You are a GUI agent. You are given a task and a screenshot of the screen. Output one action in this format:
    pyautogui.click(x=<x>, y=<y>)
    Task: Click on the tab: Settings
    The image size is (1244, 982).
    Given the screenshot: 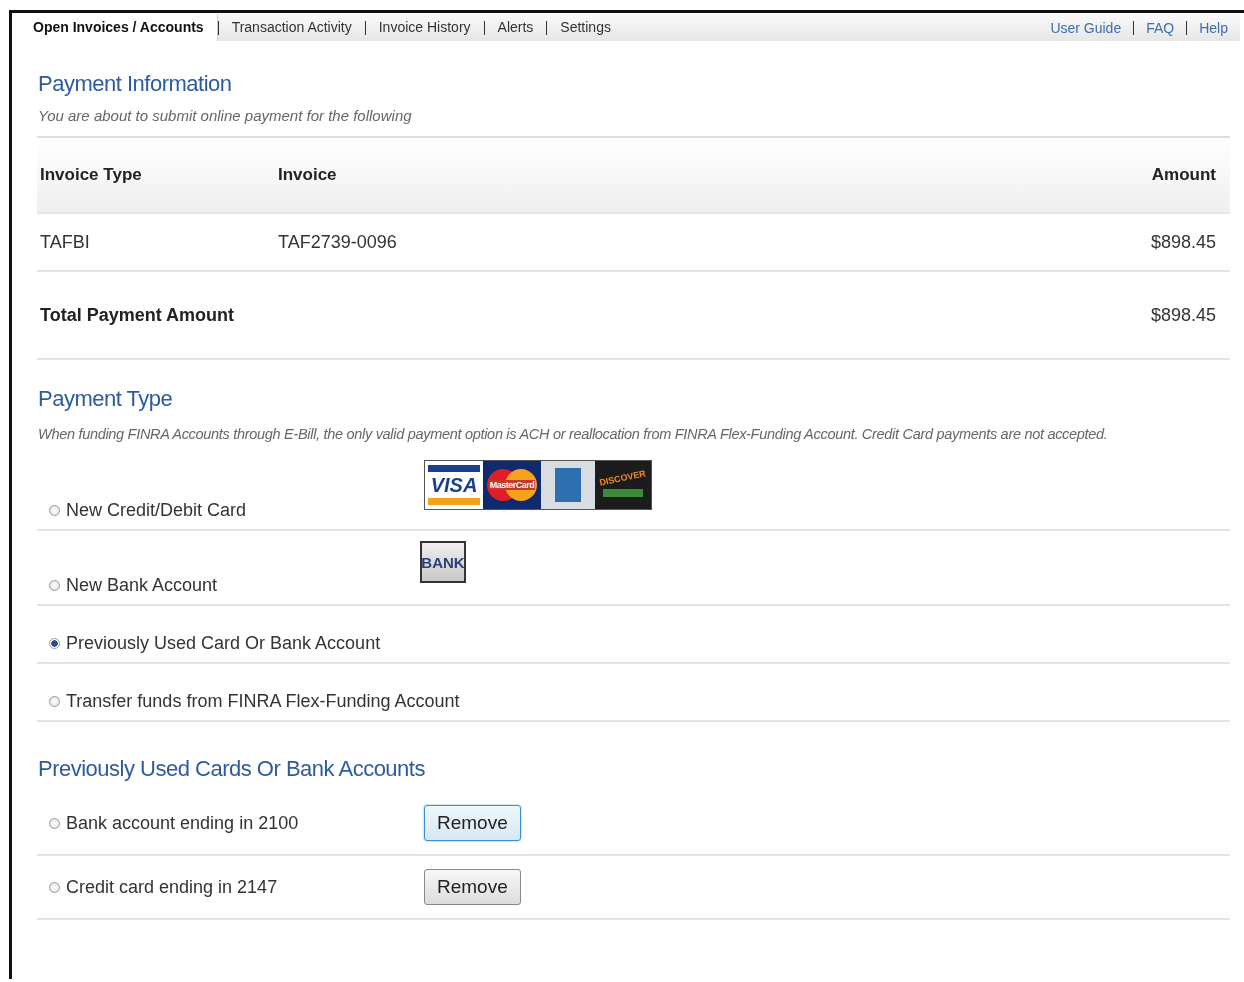 What is the action you would take?
    pyautogui.click(x=585, y=27)
    